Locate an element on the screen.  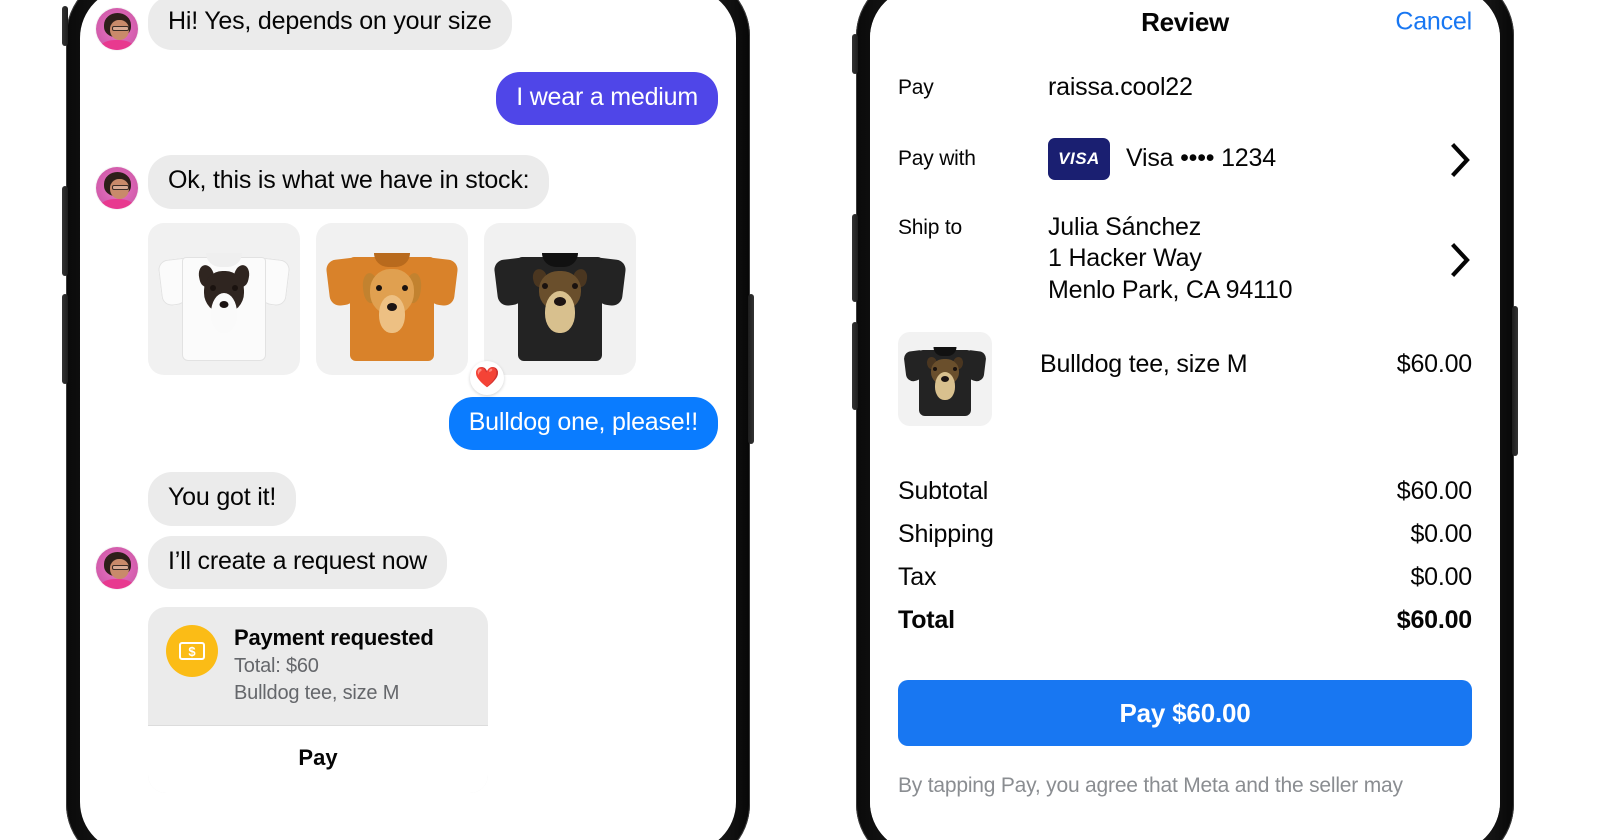
product-tile-white-tee is located at coordinates (224, 298).